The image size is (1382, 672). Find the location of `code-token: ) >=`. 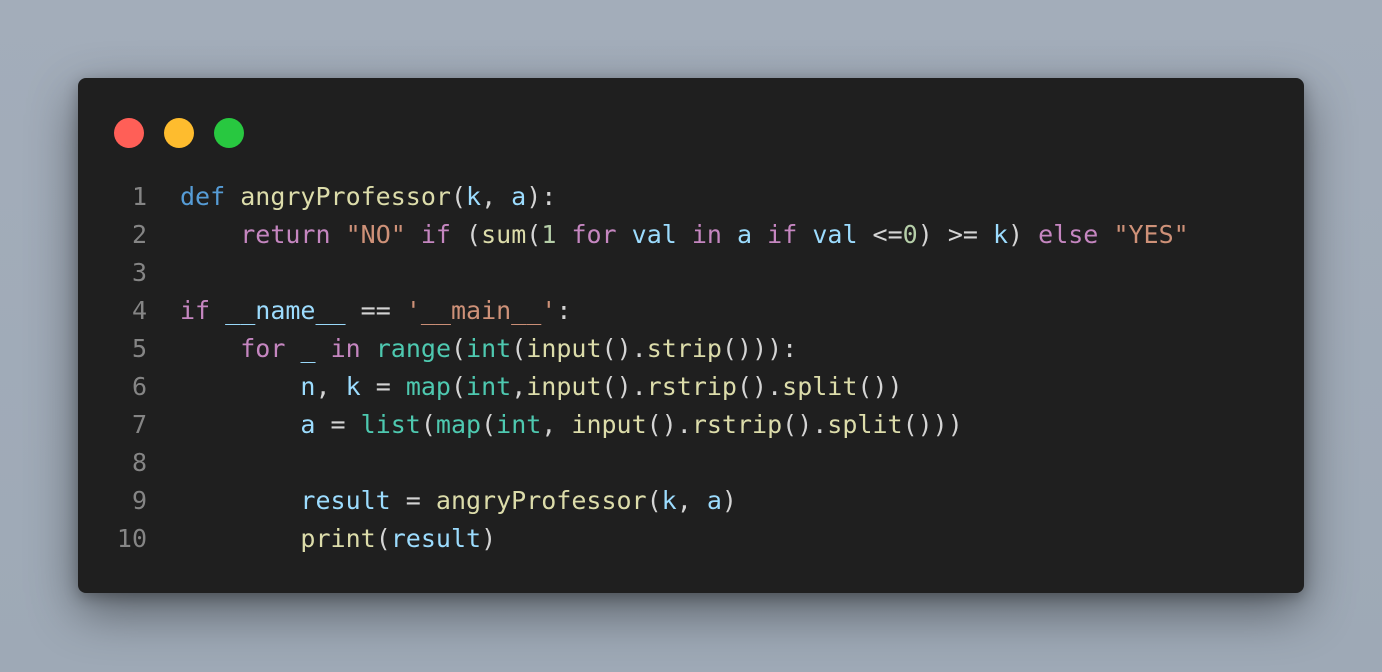

code-token: ) >= is located at coordinates (955, 234).